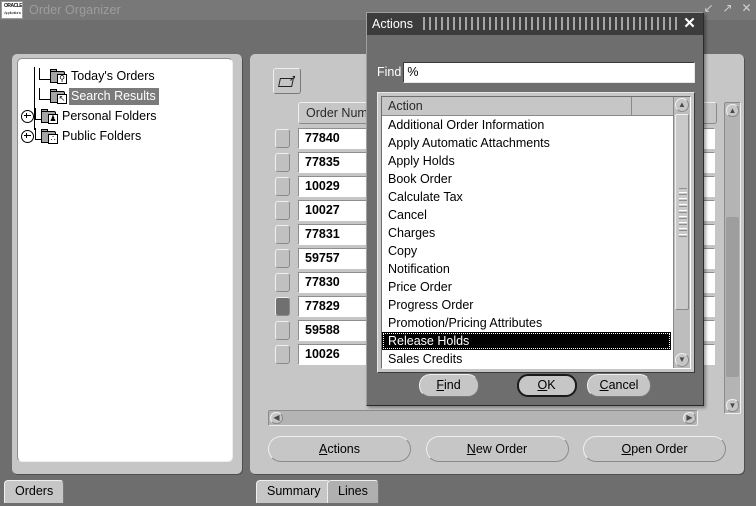 This screenshot has height=506, width=756. I want to click on dialog-buttons: Find OK Cancel, so click(535, 385).